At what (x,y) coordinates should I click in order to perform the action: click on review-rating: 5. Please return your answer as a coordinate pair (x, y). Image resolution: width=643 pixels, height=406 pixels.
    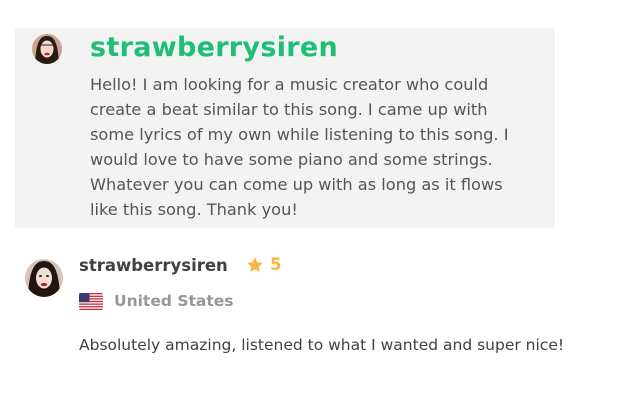
    Looking at the image, I should click on (263, 264).